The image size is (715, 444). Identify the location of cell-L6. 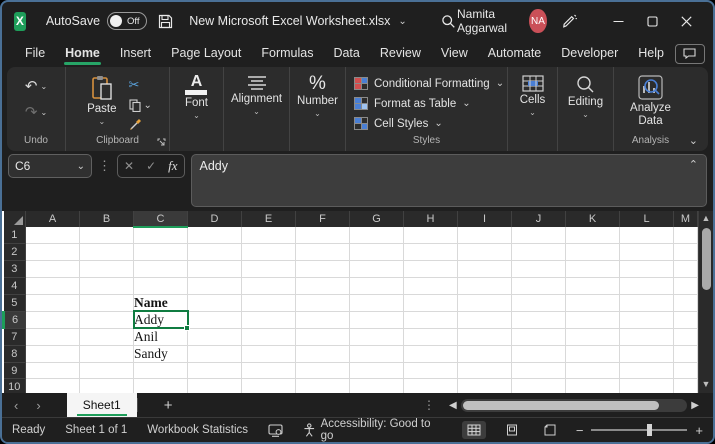
(646, 320).